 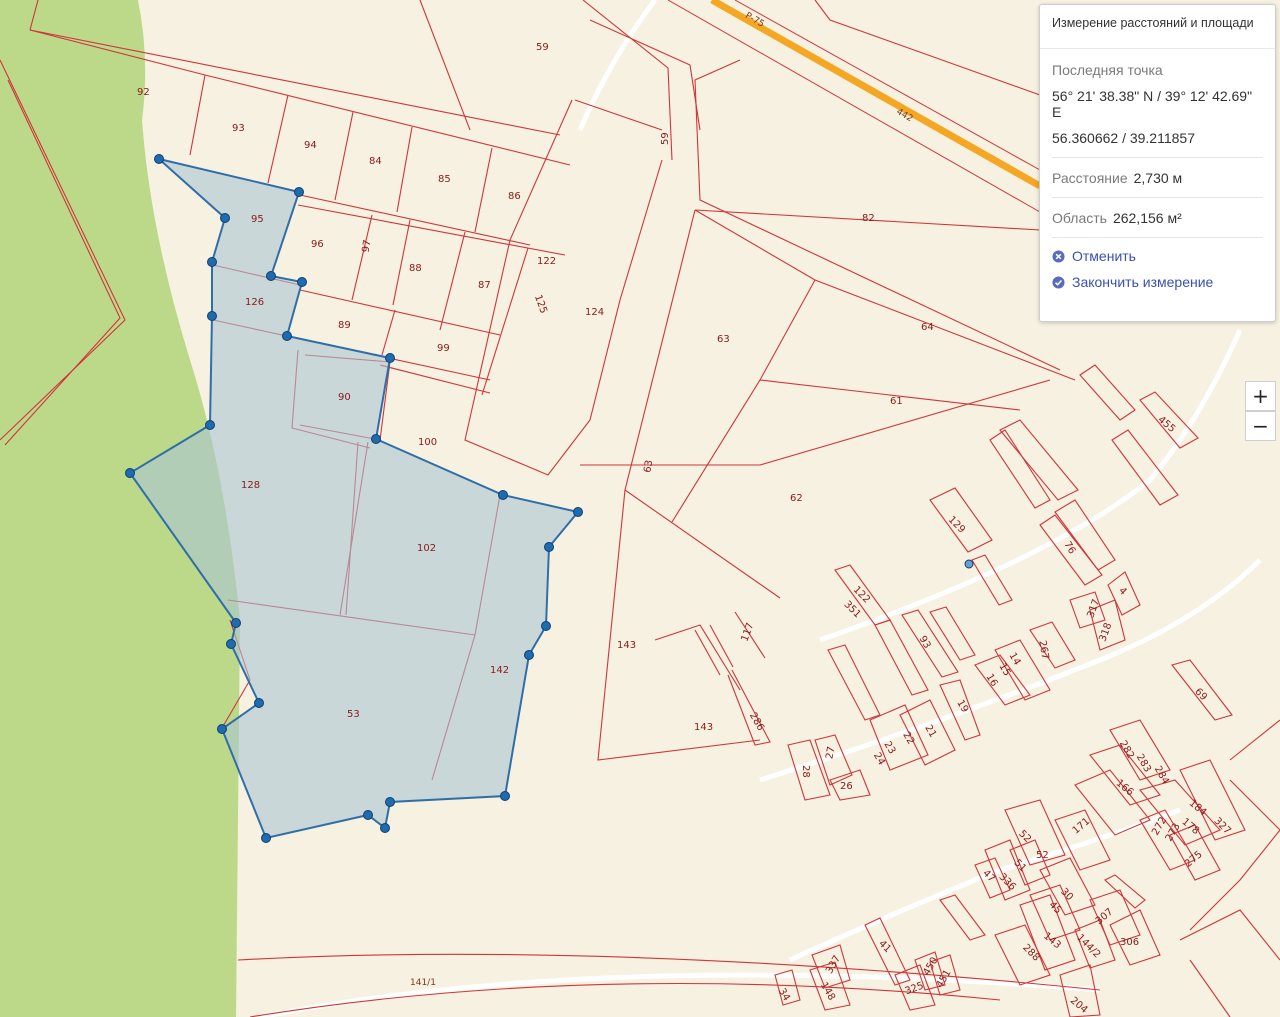 What do you see at coordinates (1042, 855) in the screenshot?
I see `parcel-label: 52` at bounding box center [1042, 855].